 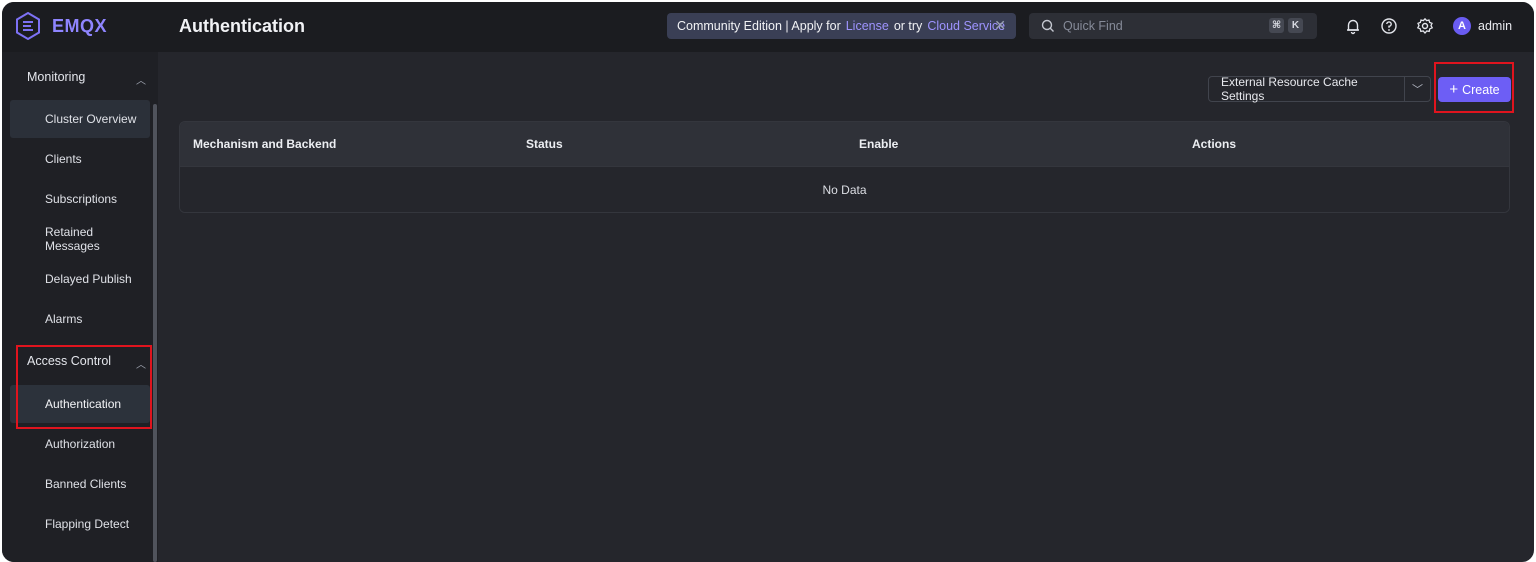 I want to click on sidebar-item-subscriptions: Subscriptions, so click(x=80, y=199).